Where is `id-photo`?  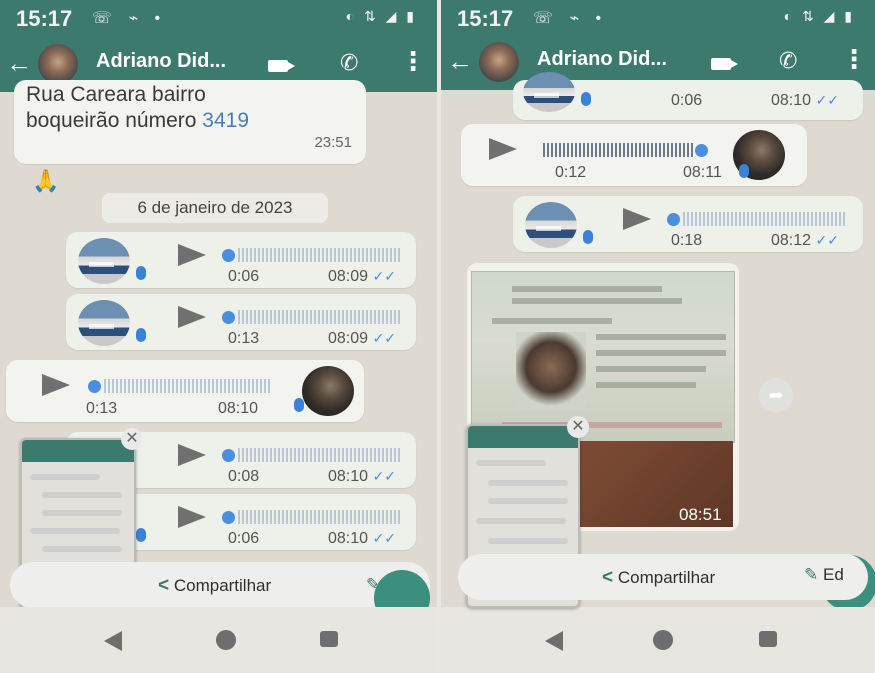
id-photo is located at coordinates (551, 371).